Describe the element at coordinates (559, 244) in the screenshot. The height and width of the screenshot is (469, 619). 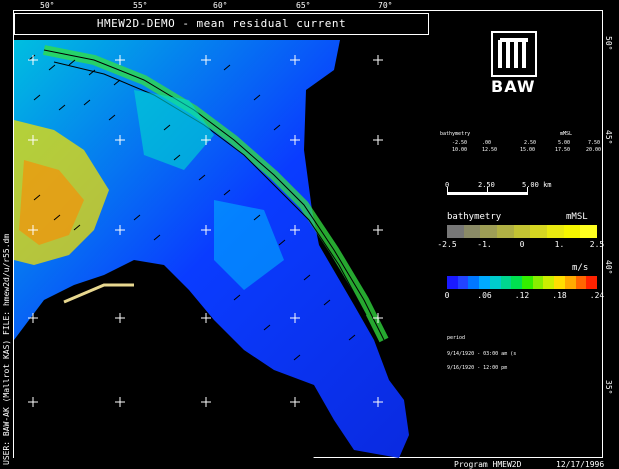
I see `legend-tick-label: 1.` at that location.